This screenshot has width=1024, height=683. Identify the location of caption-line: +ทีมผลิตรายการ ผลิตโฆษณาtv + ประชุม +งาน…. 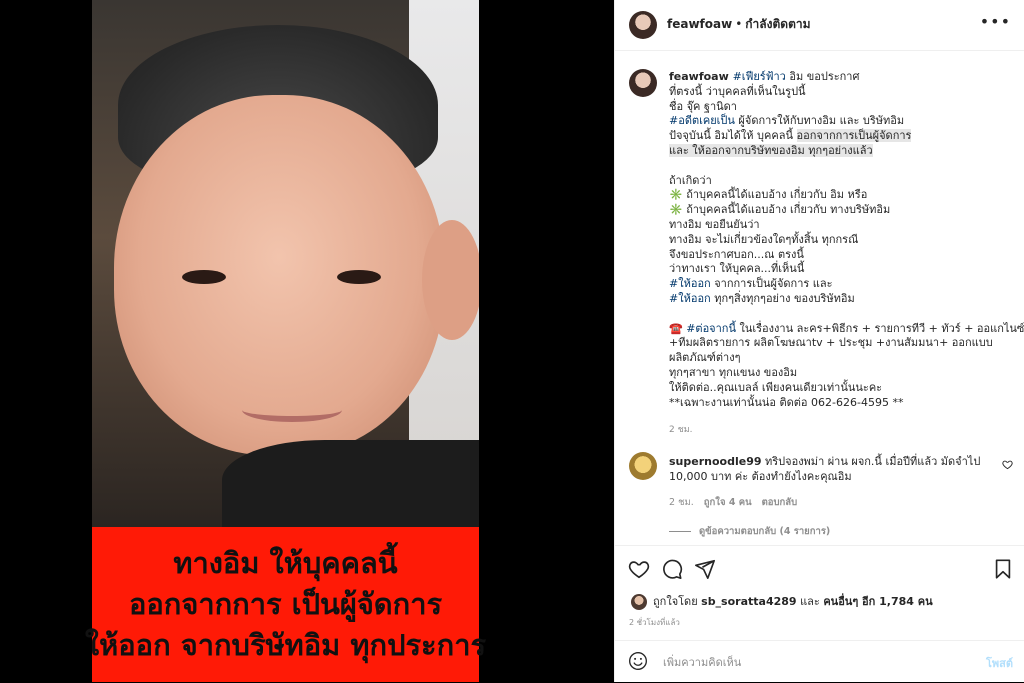
(841, 343).